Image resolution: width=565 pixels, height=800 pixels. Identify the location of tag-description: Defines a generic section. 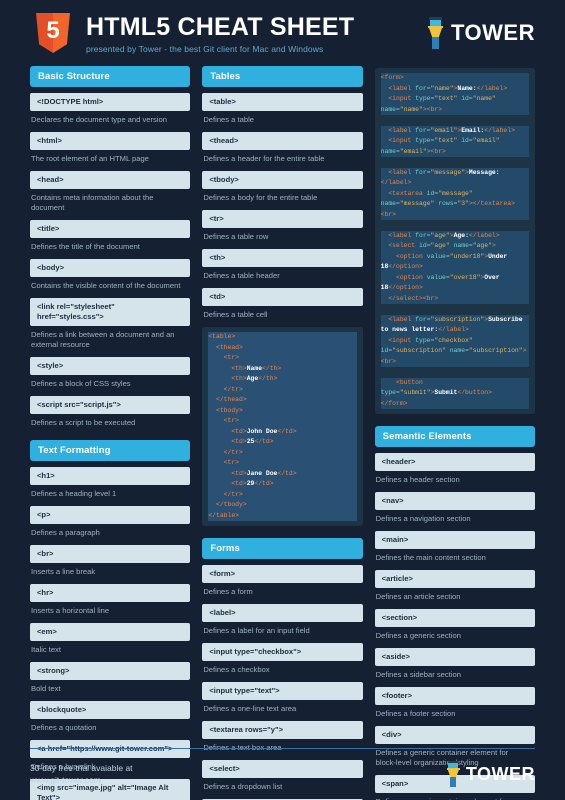
(418, 635).